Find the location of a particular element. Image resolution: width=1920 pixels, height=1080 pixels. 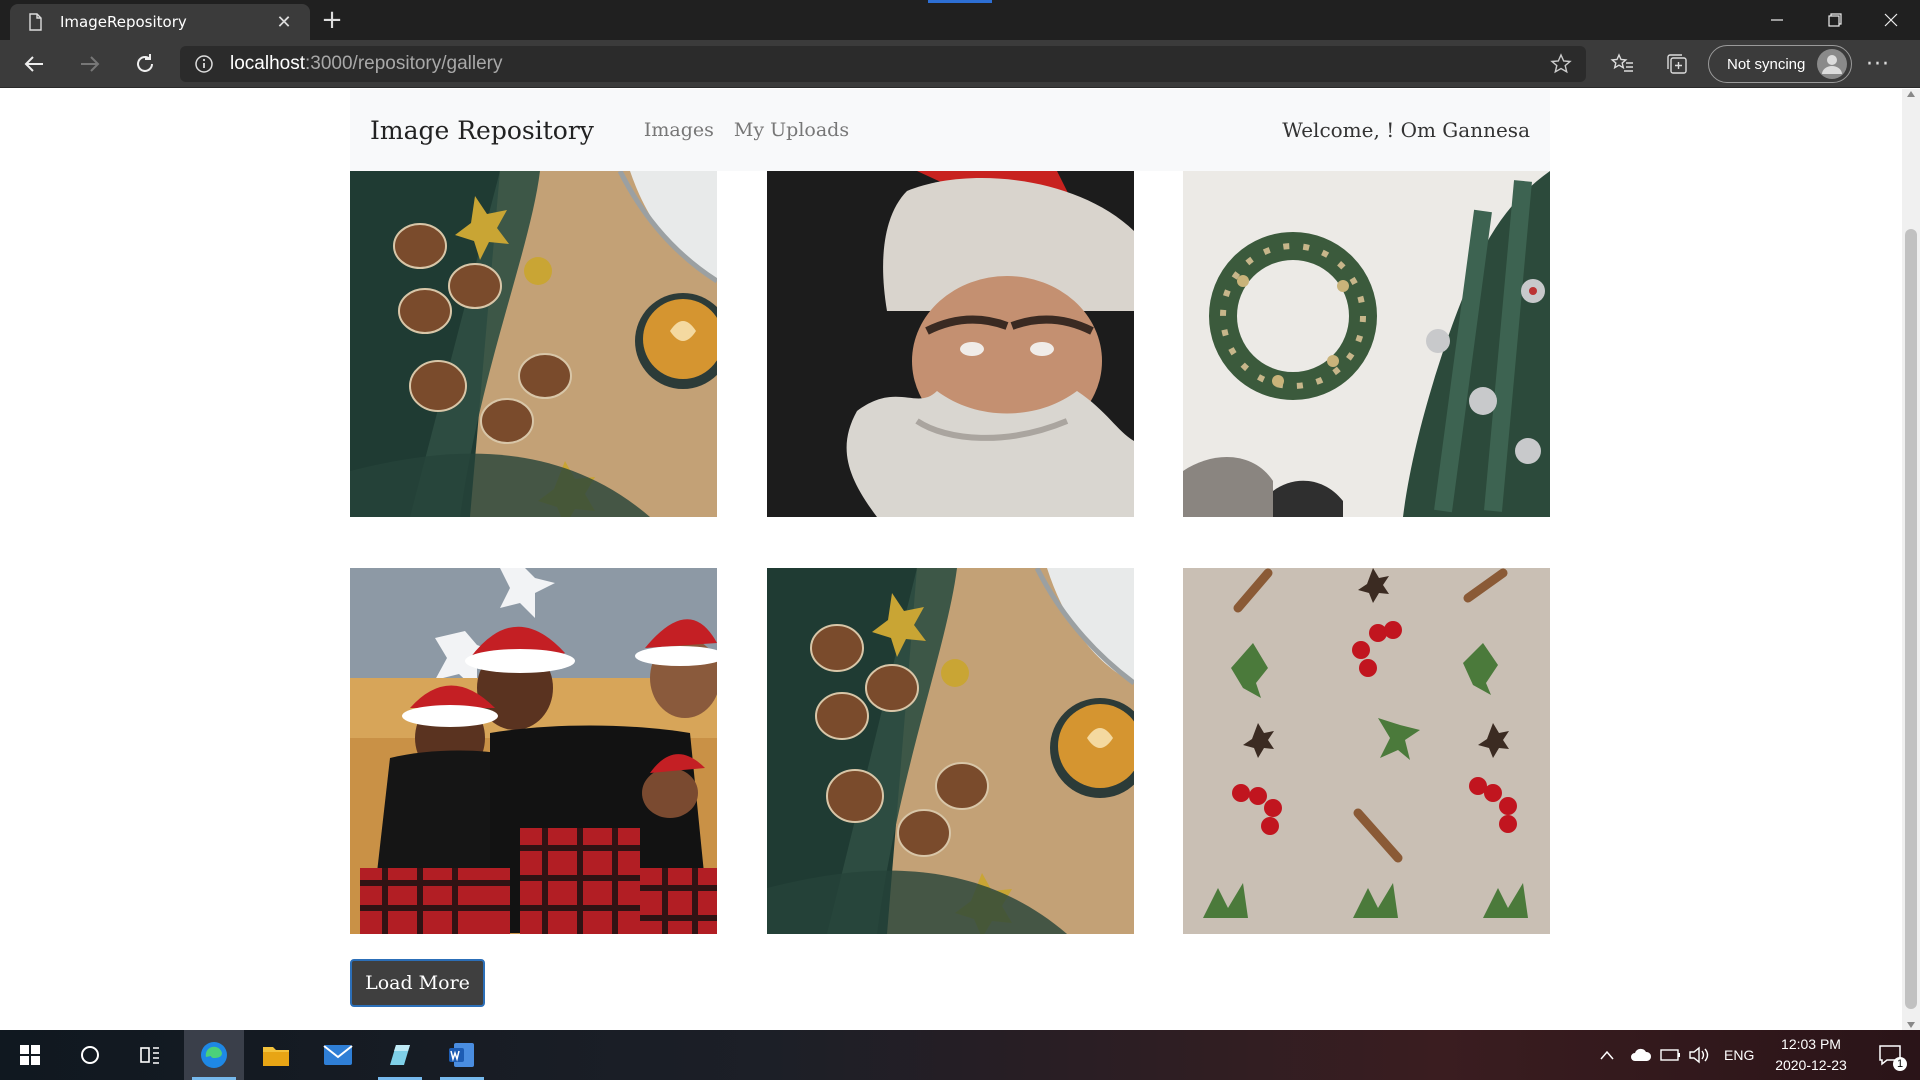

profile-sync-button: Not syncing is located at coordinates (1780, 64).